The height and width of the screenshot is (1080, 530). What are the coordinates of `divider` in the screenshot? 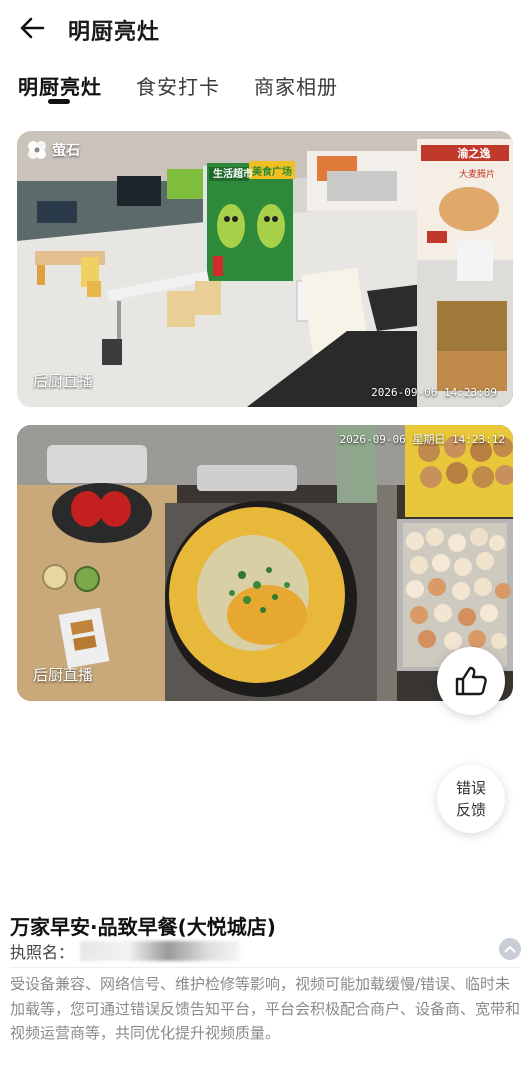 It's located at (265, 967).